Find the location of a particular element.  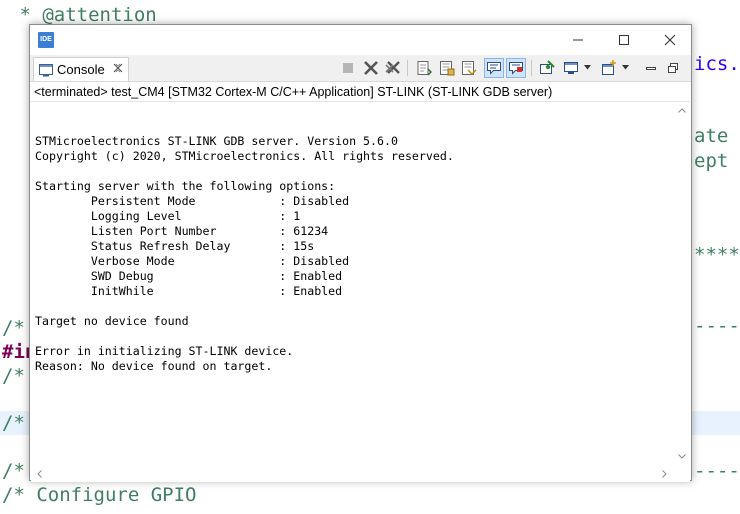

display-console-dropdown is located at coordinates (587, 68).